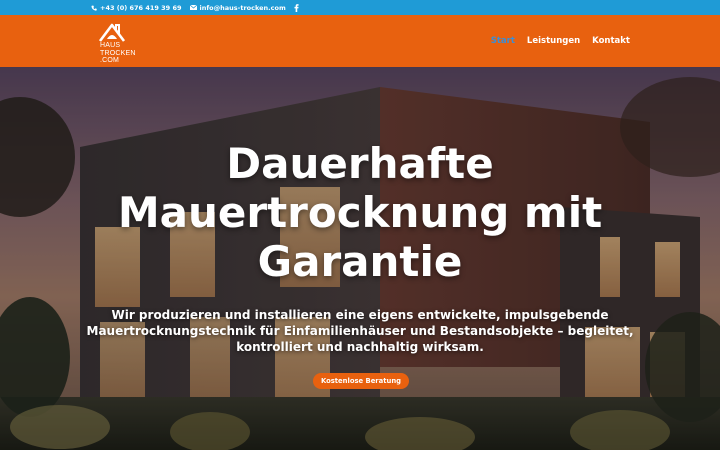 The width and height of the screenshot is (720, 450). Describe the element at coordinates (110, 45) in the screenshot. I see `logo-line-1: HAUS` at that location.